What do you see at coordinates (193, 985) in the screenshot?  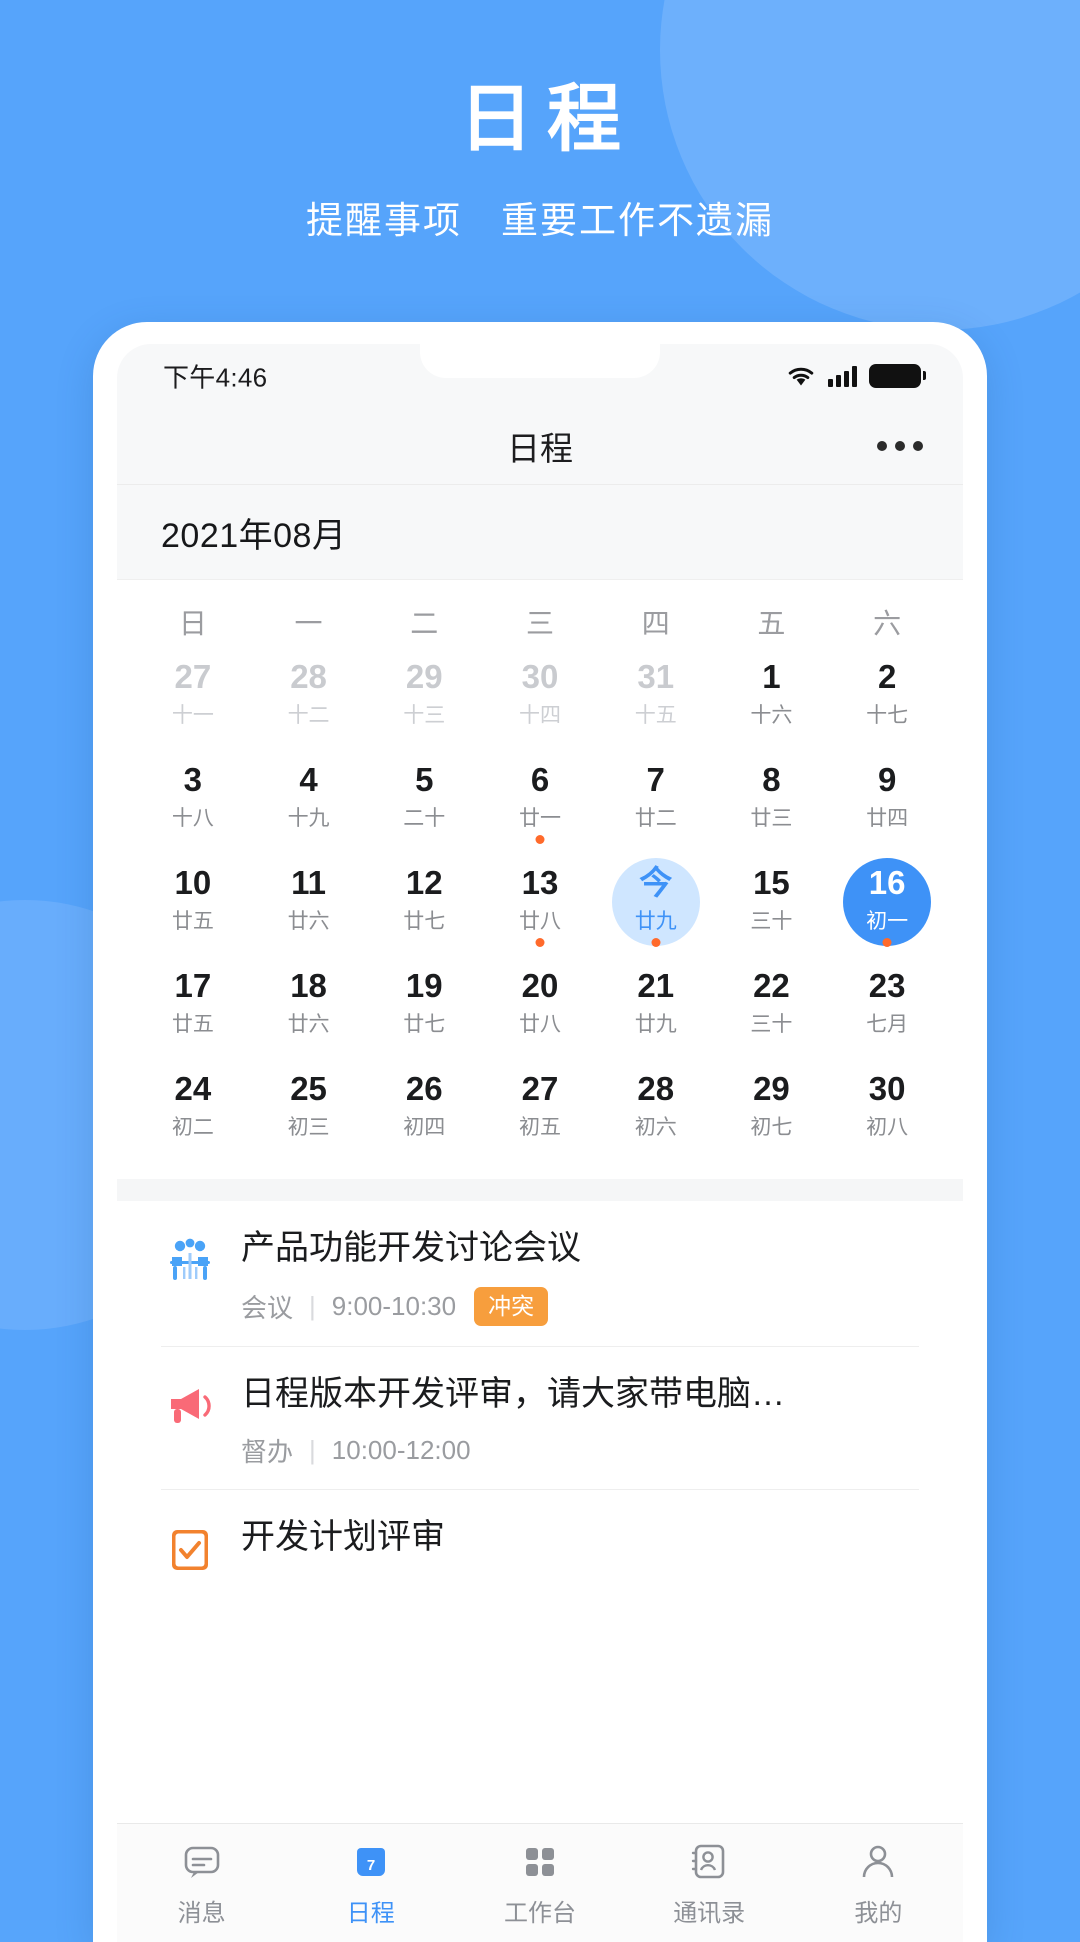 I see `day-number: 17` at bounding box center [193, 985].